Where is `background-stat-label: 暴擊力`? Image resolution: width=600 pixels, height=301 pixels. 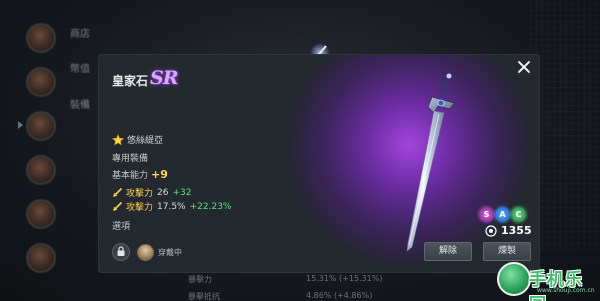 background-stat-label: 暴擊力 is located at coordinates (200, 279).